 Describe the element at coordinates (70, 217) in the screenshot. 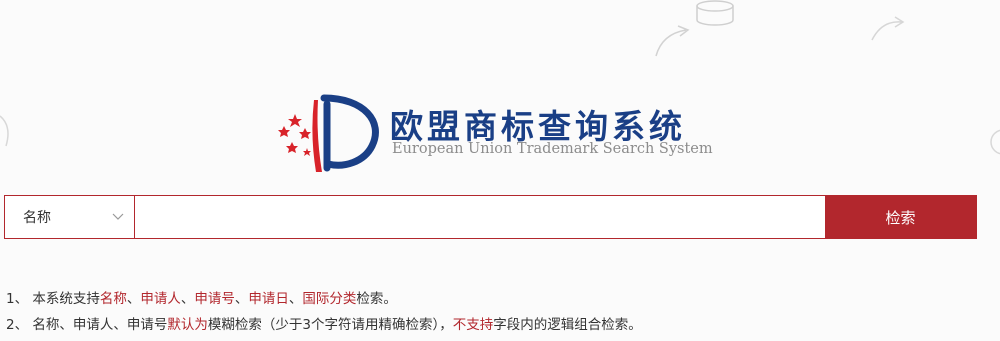

I see `search-type-dropdown: 名称` at that location.